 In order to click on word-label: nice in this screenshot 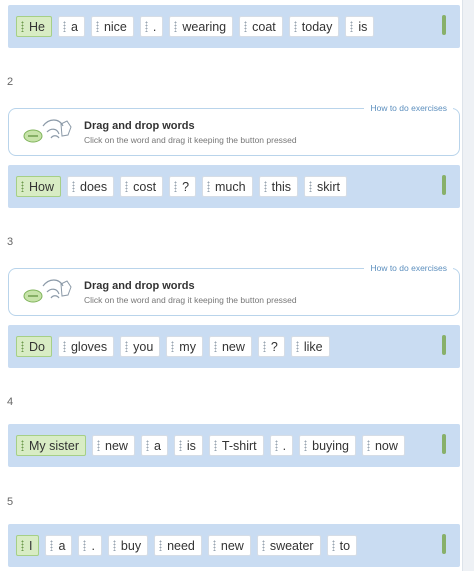, I will do `click(115, 26)`.